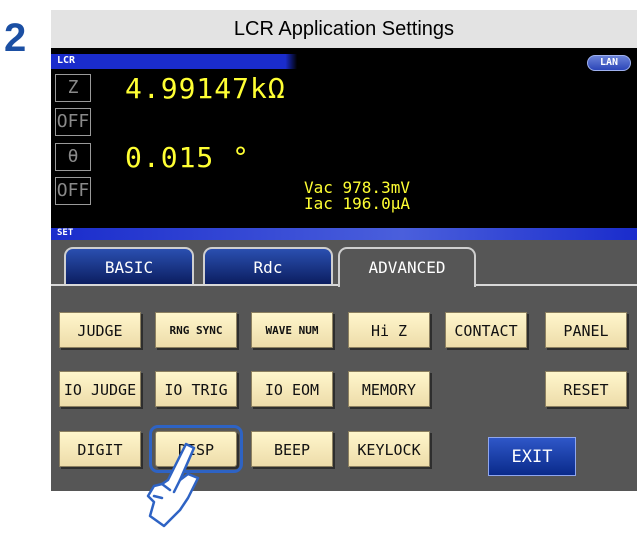 The image size is (637, 540). I want to click on window-title: LCR Application Settings, so click(344, 29).